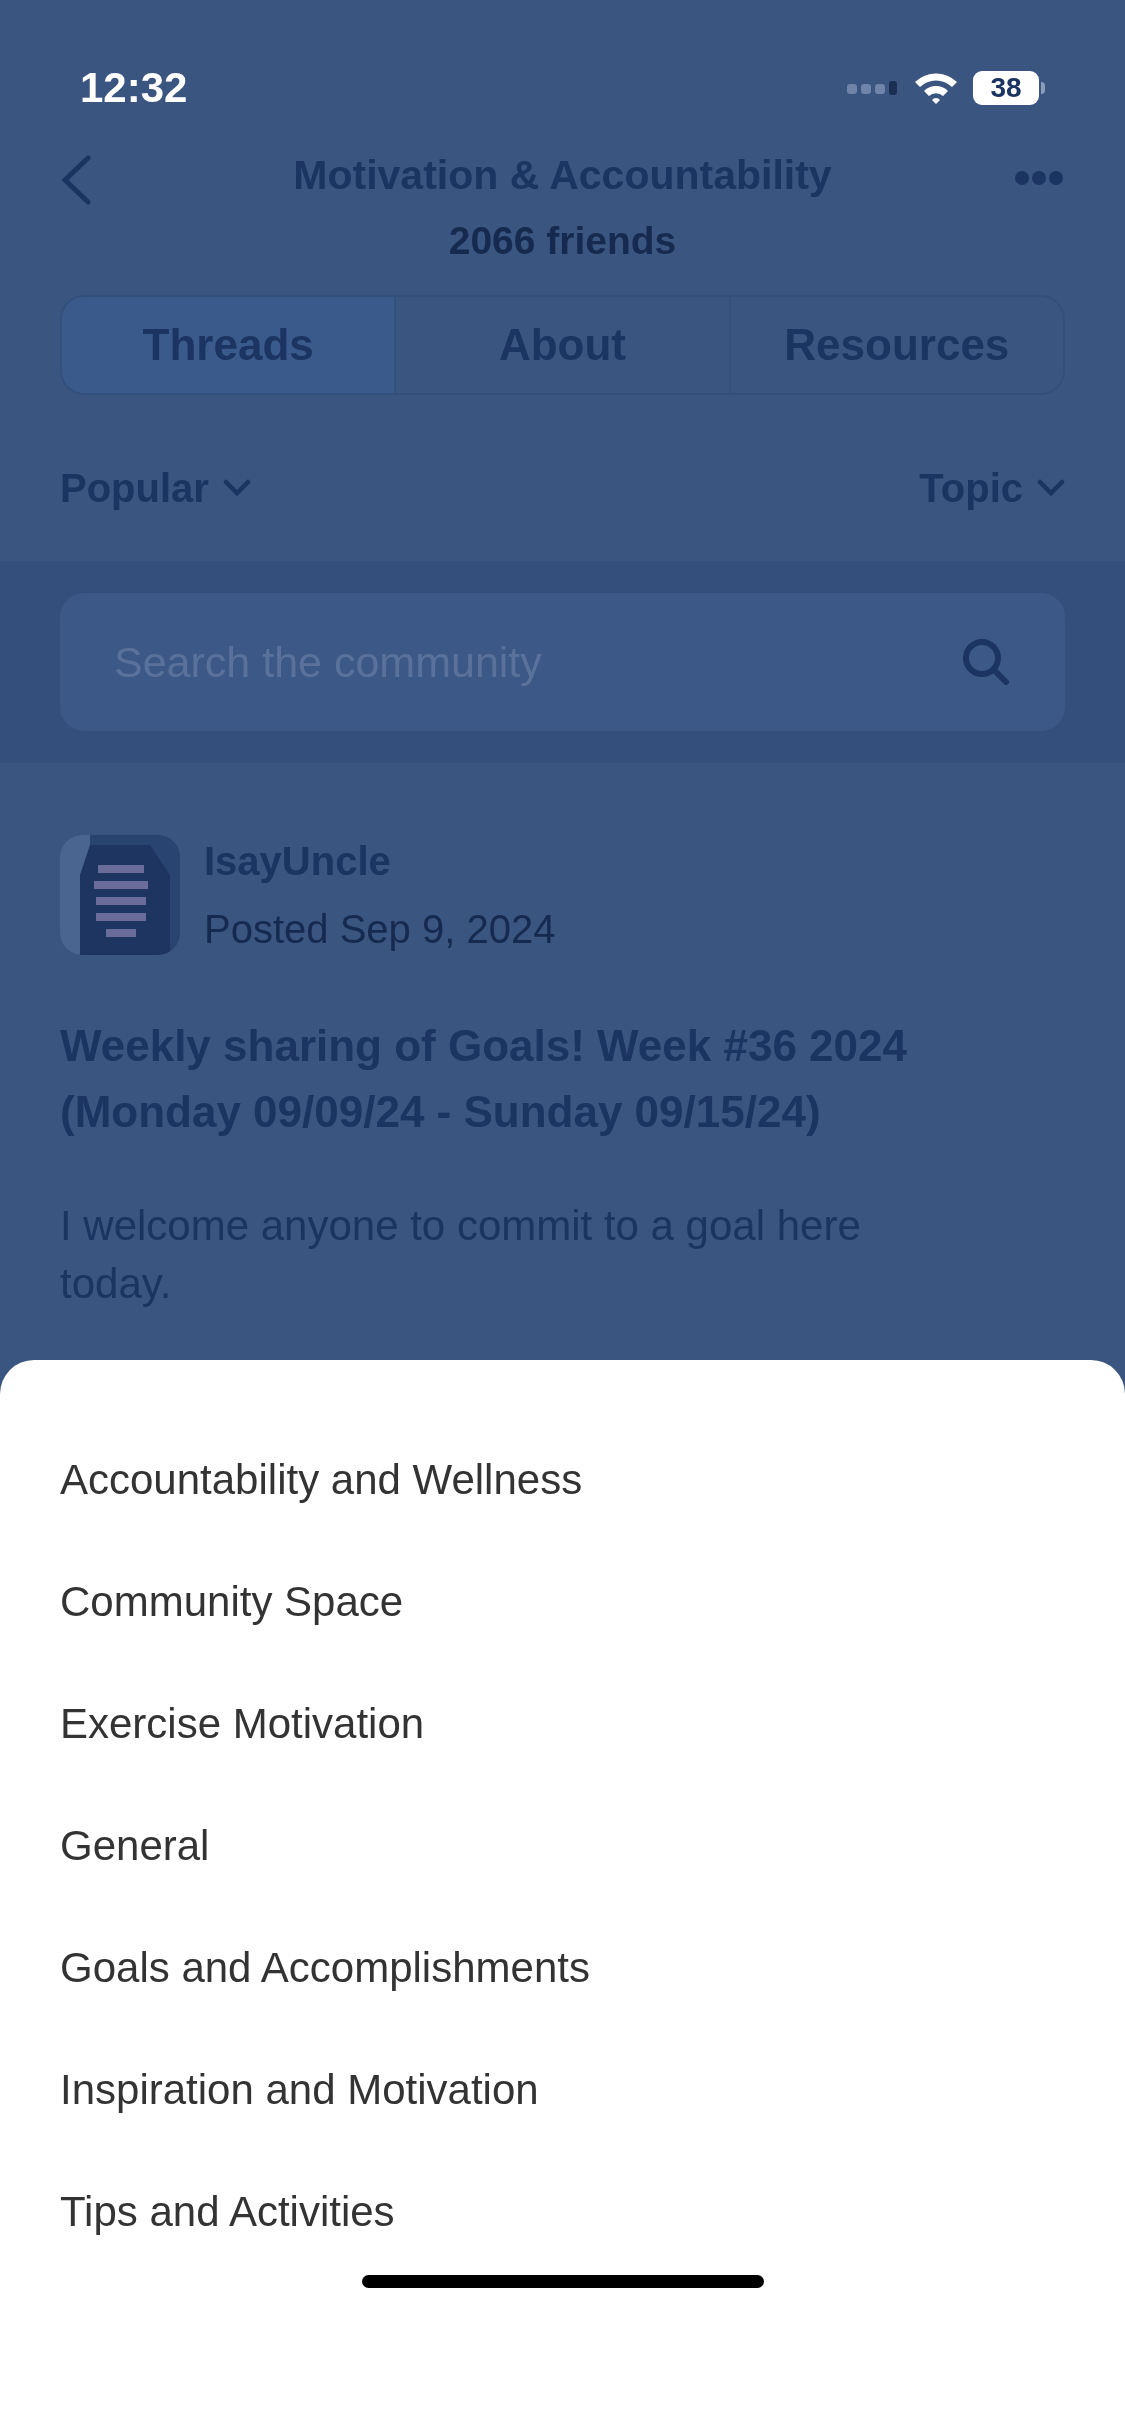 This screenshot has width=1125, height=2436. What do you see at coordinates (76, 180) in the screenshot?
I see `back-icon` at bounding box center [76, 180].